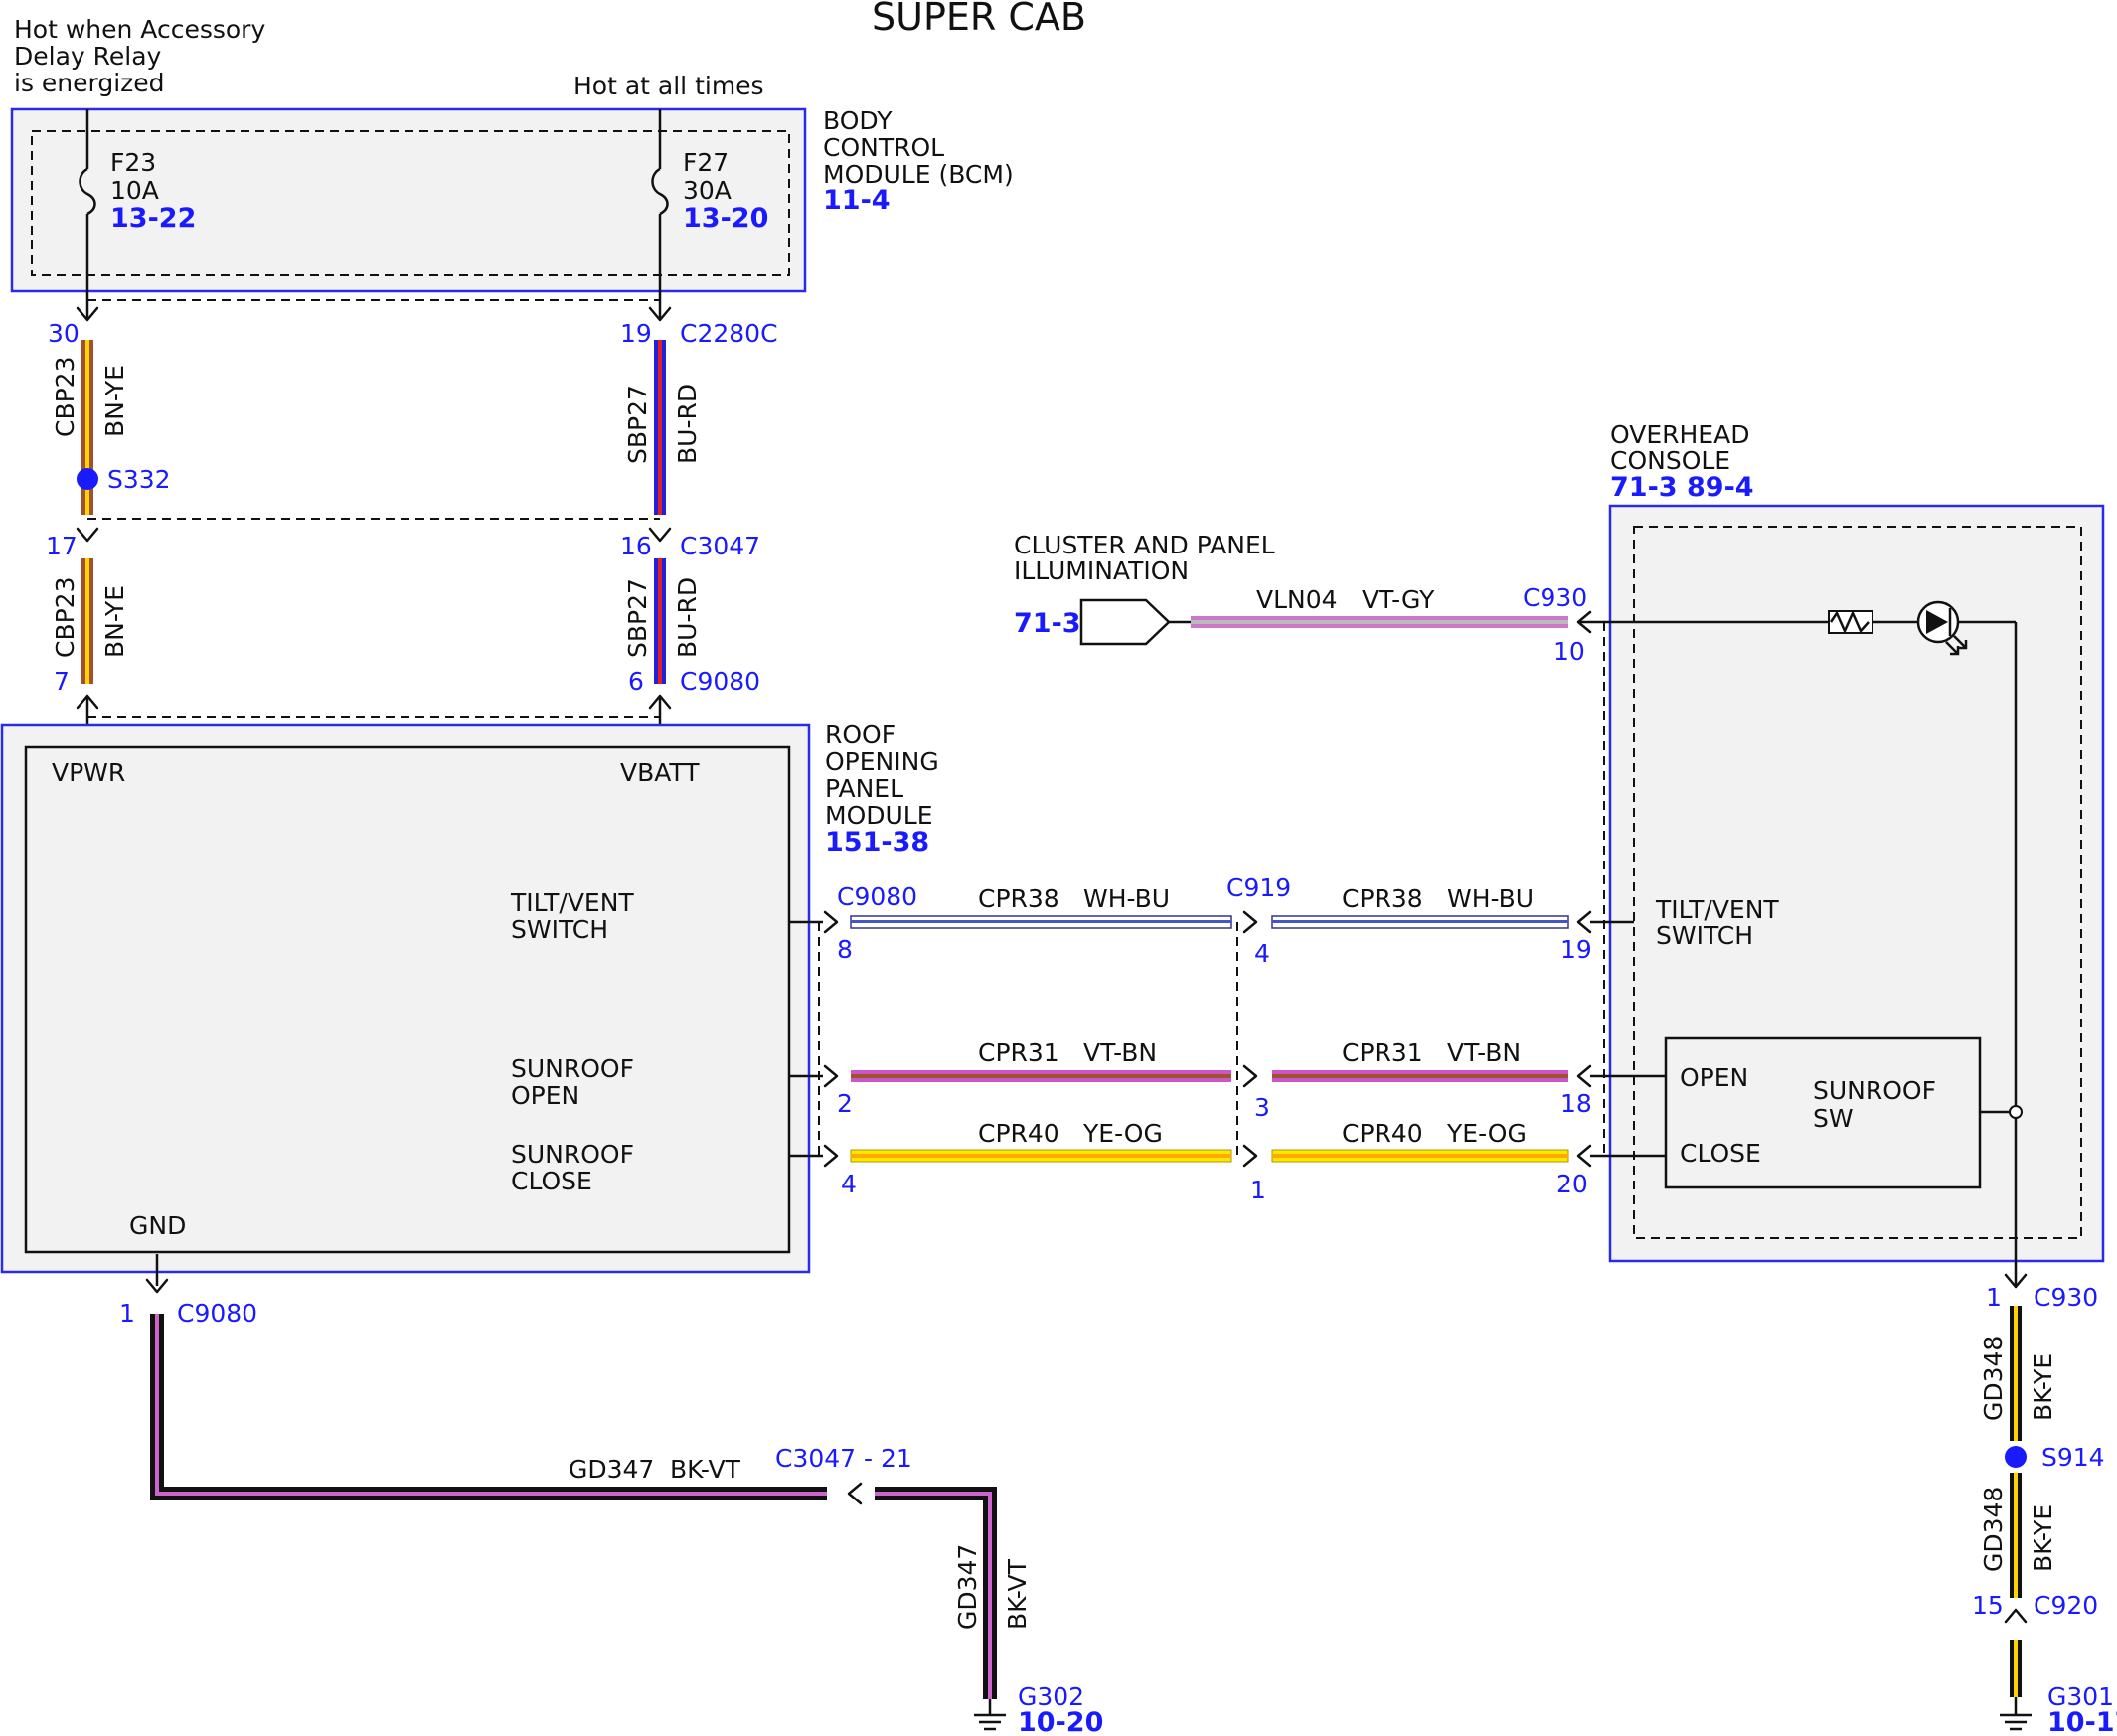 The image size is (2117, 1736). Describe the element at coordinates (660, 772) in the screenshot. I see `pin-vbatt: VBATT` at that location.